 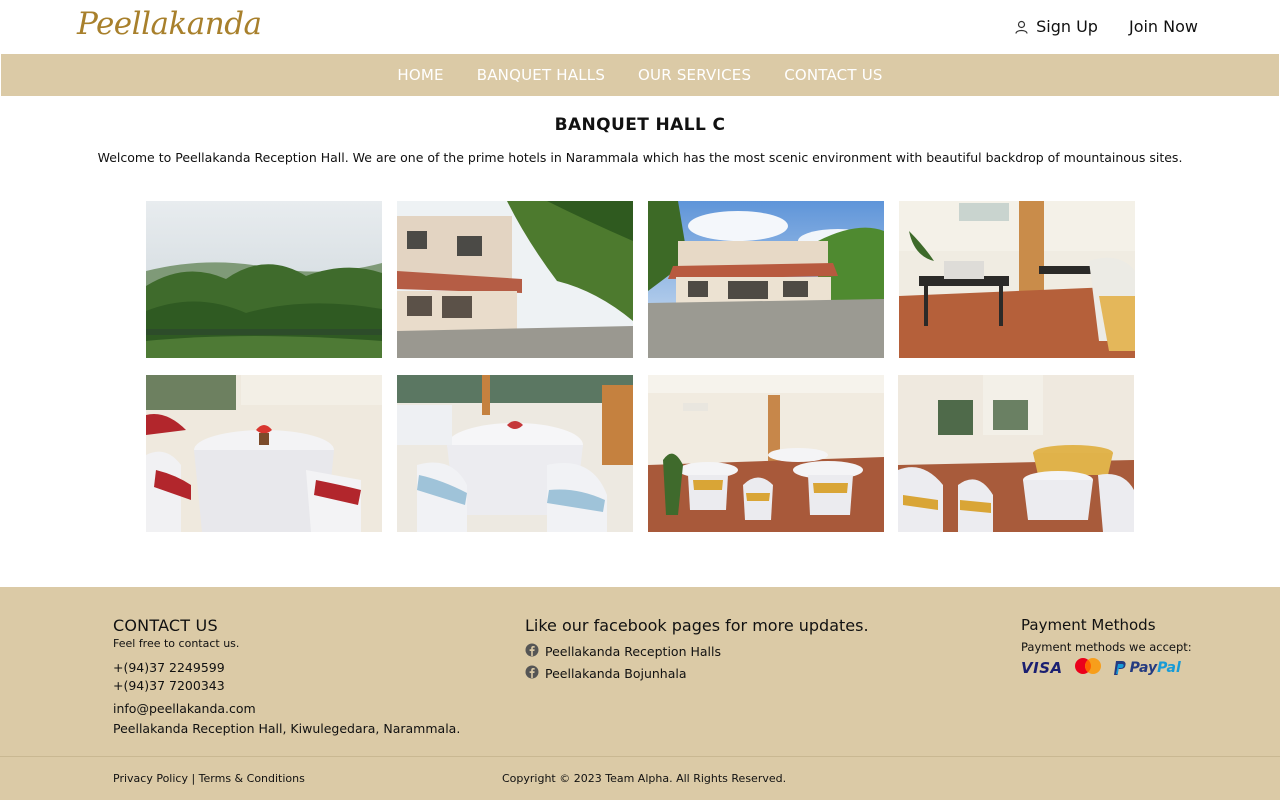 What do you see at coordinates (1017, 279) in the screenshot?
I see `photo-buffet-hall` at bounding box center [1017, 279].